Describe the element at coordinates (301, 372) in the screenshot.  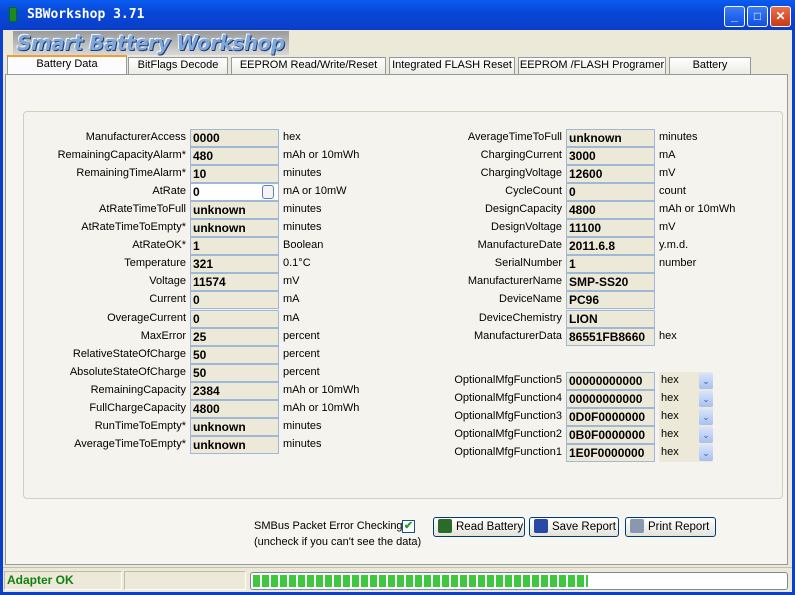
I see `absolutestateofcharge-unit: percent` at that location.